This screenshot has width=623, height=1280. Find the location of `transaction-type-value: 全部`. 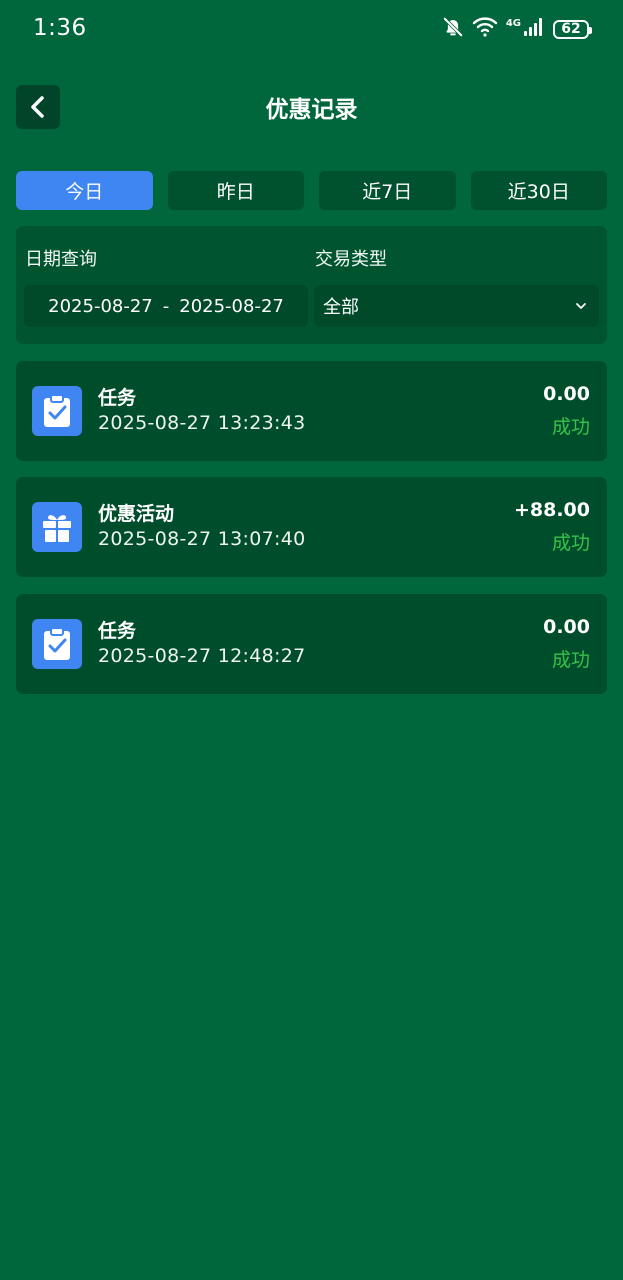

transaction-type-value: 全部 is located at coordinates (341, 307).